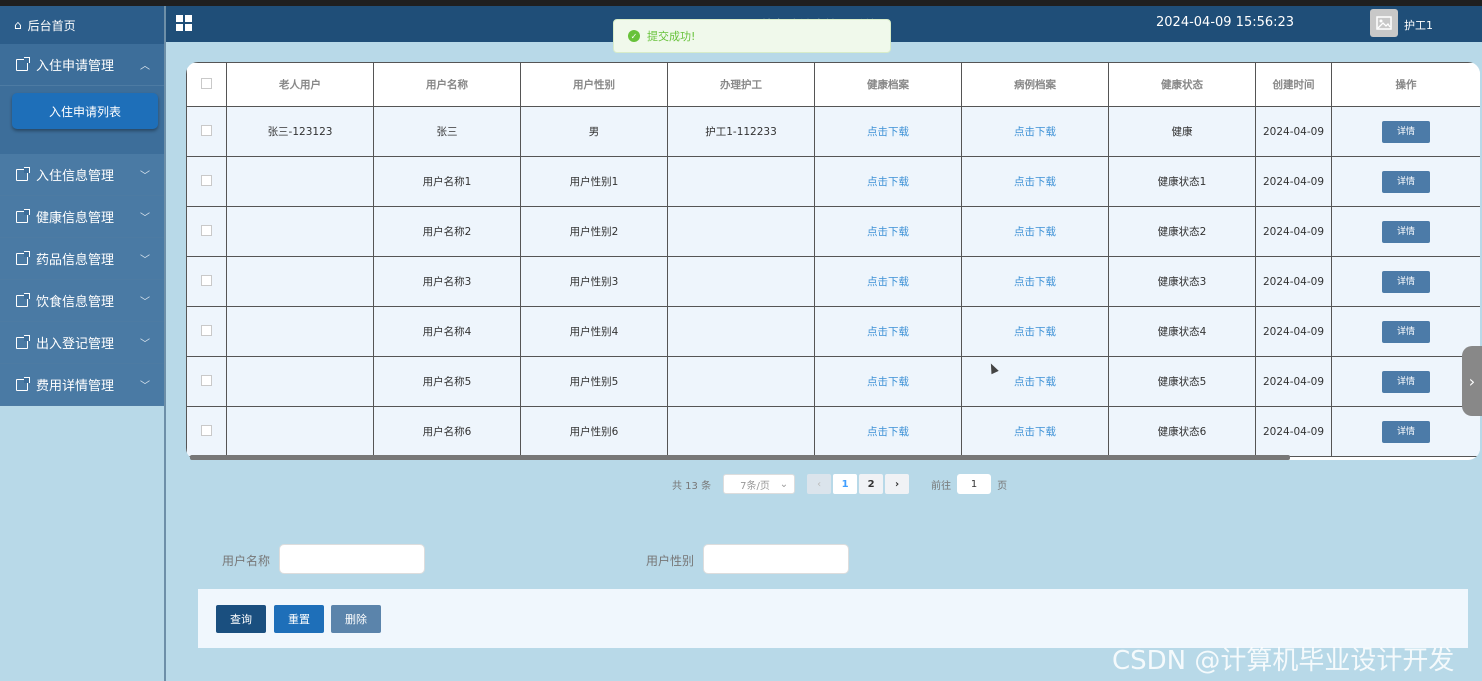 Image resolution: width=1482 pixels, height=681 pixels. What do you see at coordinates (82, 175) in the screenshot?
I see `sidebar-menu-item: 入住信息管理 ﹀` at bounding box center [82, 175].